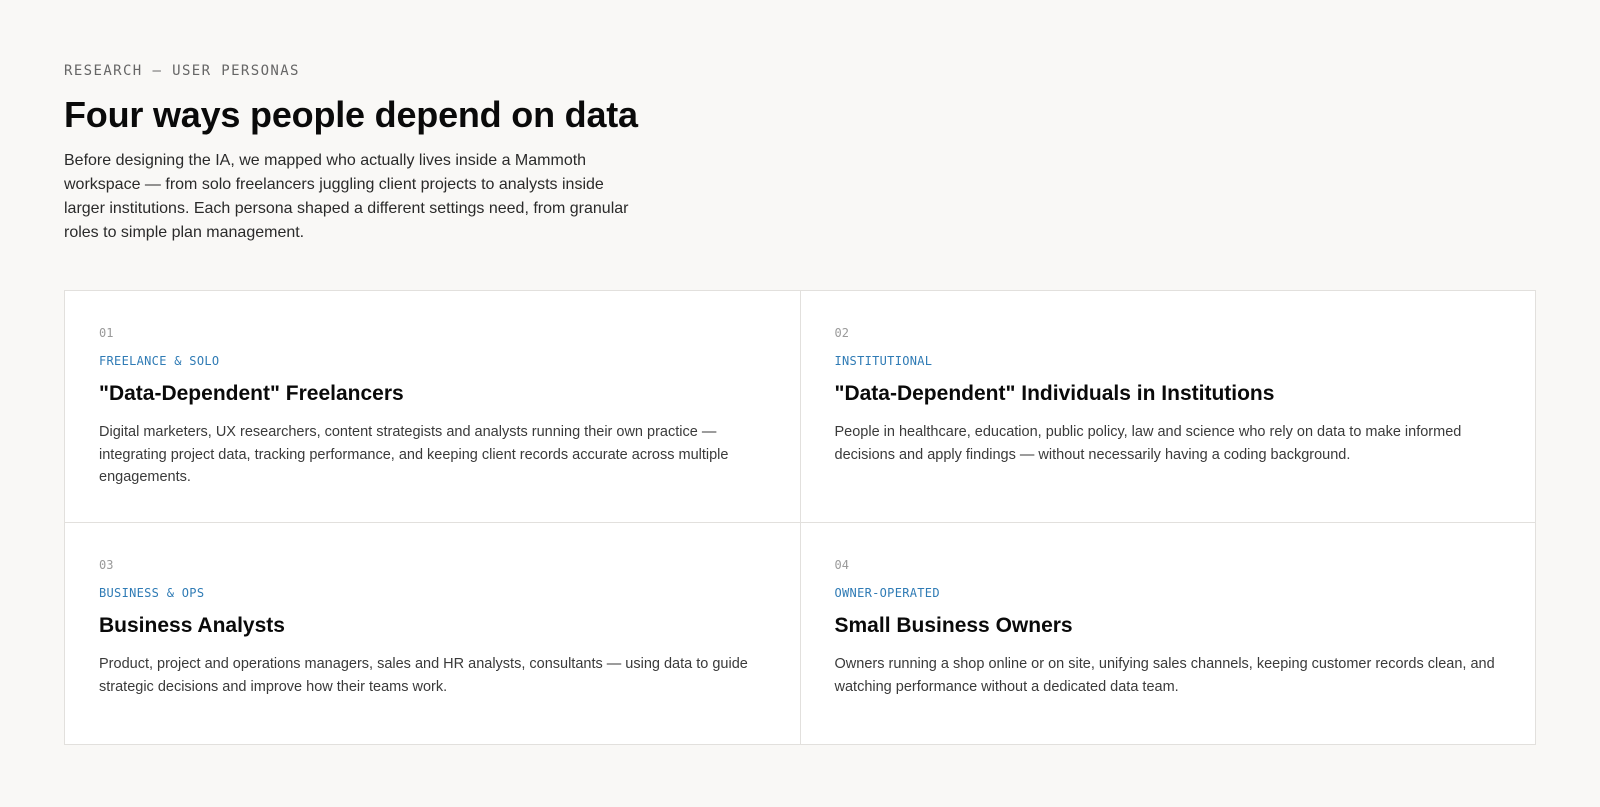  Describe the element at coordinates (351, 114) in the screenshot. I see `page-title: Four ways people depend on data` at that location.